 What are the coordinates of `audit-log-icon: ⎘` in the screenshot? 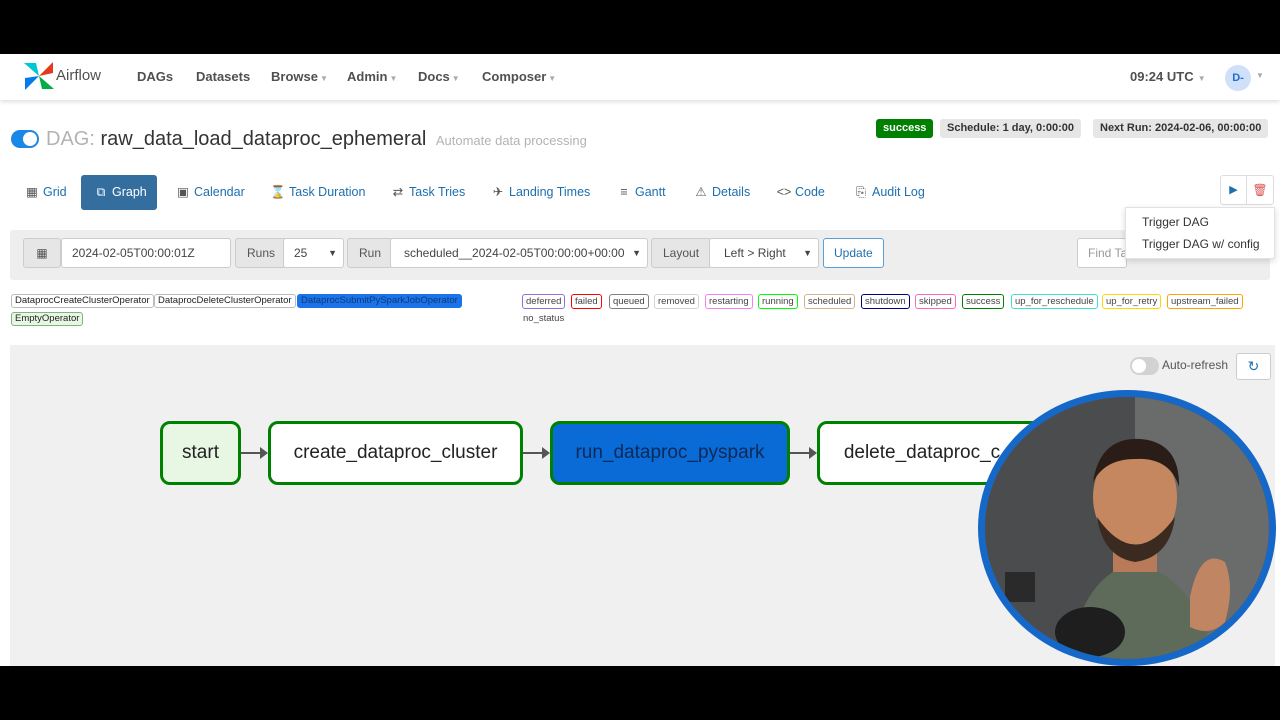 It's located at (860, 192).